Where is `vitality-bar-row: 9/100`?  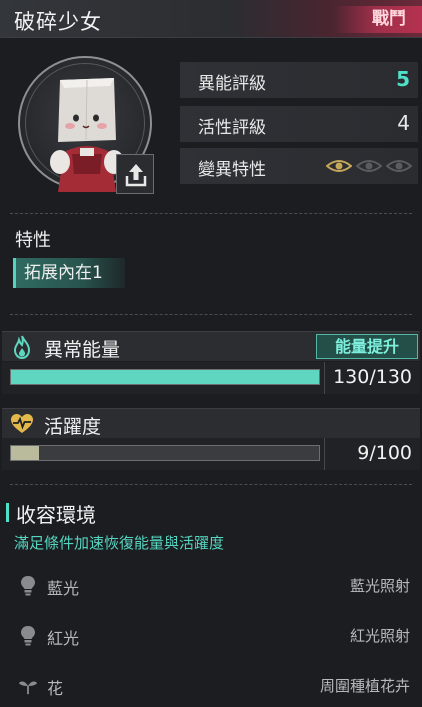
vitality-bar-row: 9/100 is located at coordinates (211, 454).